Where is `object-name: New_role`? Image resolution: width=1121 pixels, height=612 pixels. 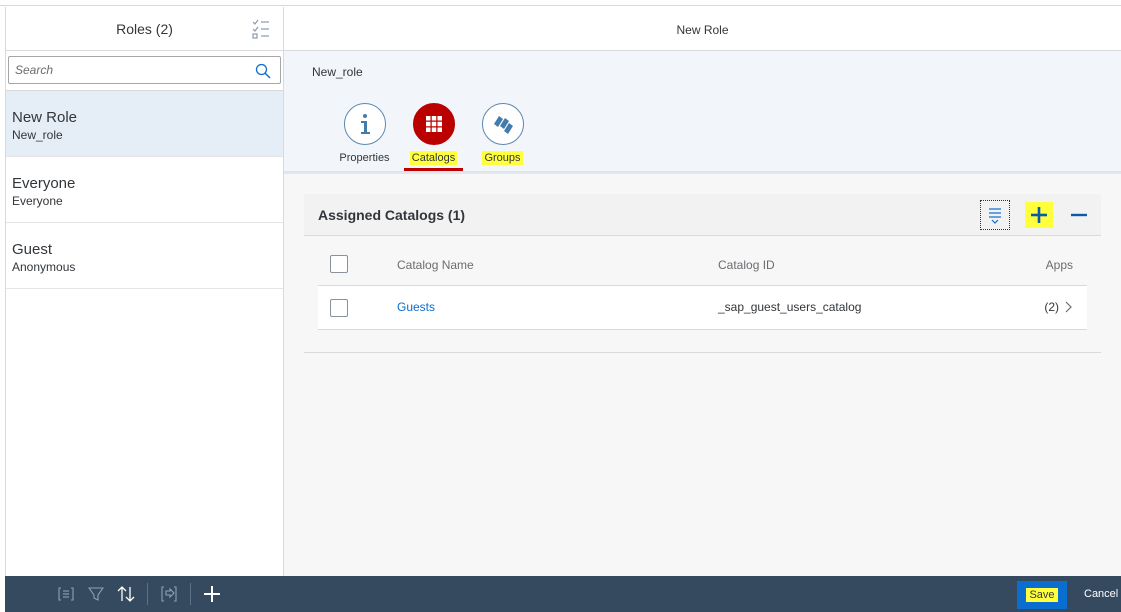 object-name: New_role is located at coordinates (337, 72).